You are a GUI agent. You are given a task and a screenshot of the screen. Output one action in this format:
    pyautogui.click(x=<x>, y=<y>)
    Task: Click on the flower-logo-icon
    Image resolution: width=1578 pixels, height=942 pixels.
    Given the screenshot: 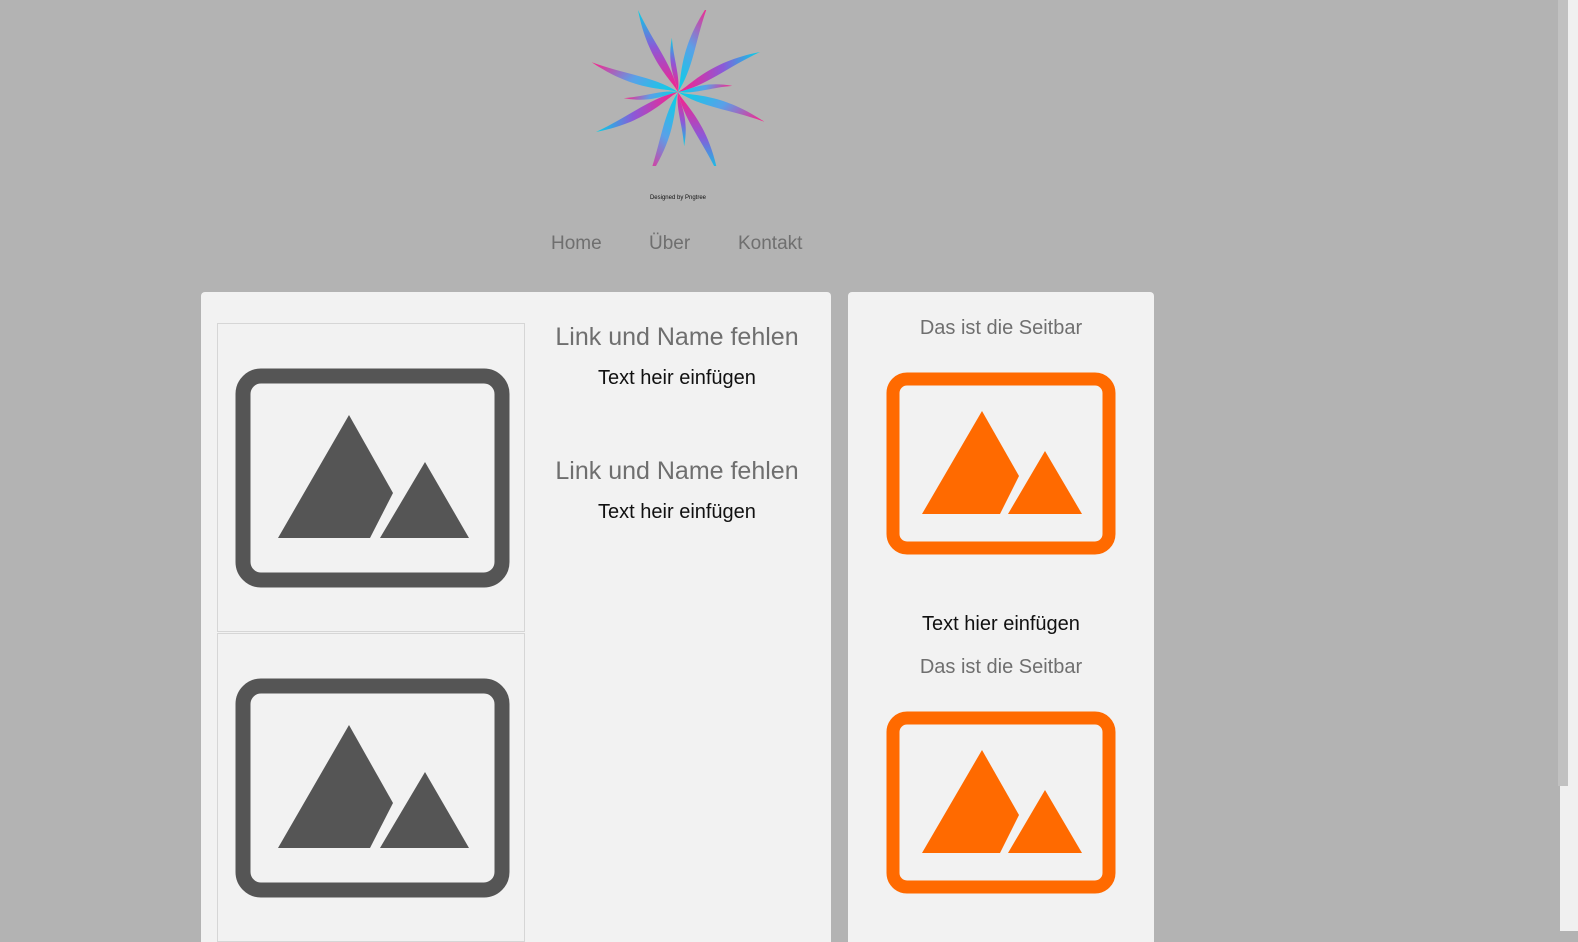 What is the action you would take?
    pyautogui.click(x=678, y=92)
    